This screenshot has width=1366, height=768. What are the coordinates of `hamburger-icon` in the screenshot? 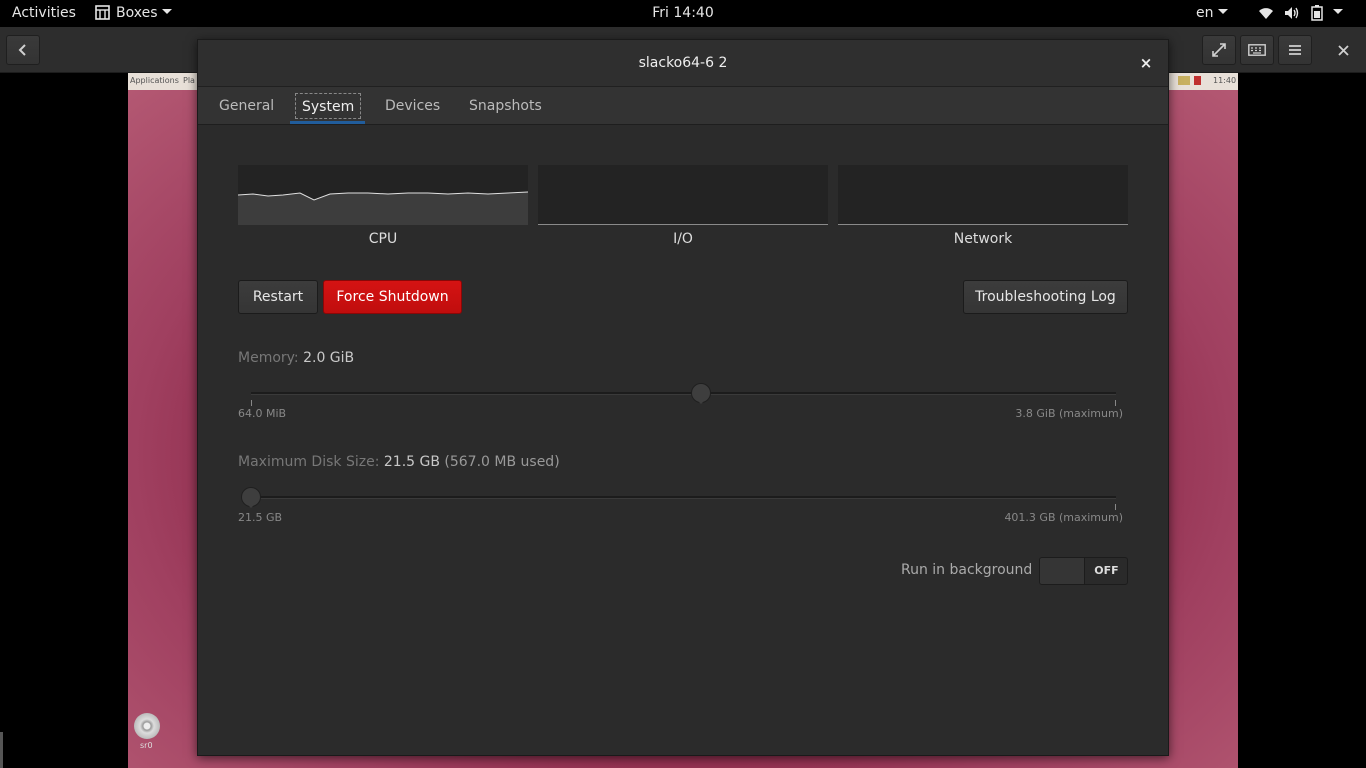 It's located at (1295, 50).